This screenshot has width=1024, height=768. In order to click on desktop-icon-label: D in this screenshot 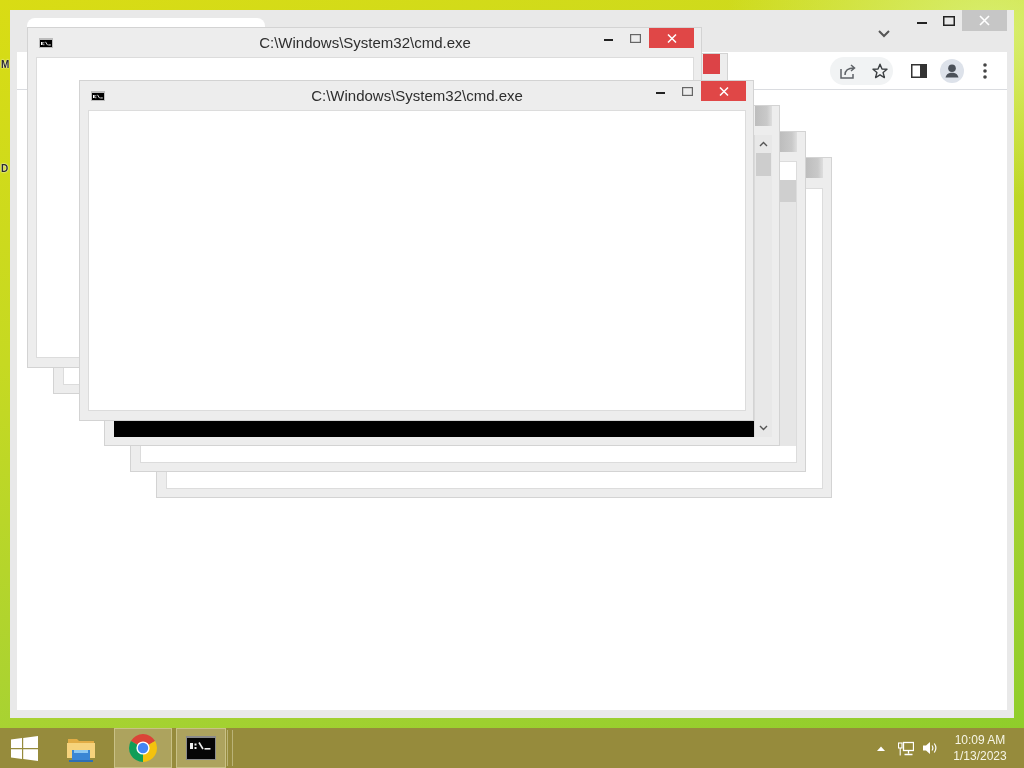, I will do `click(5, 169)`.